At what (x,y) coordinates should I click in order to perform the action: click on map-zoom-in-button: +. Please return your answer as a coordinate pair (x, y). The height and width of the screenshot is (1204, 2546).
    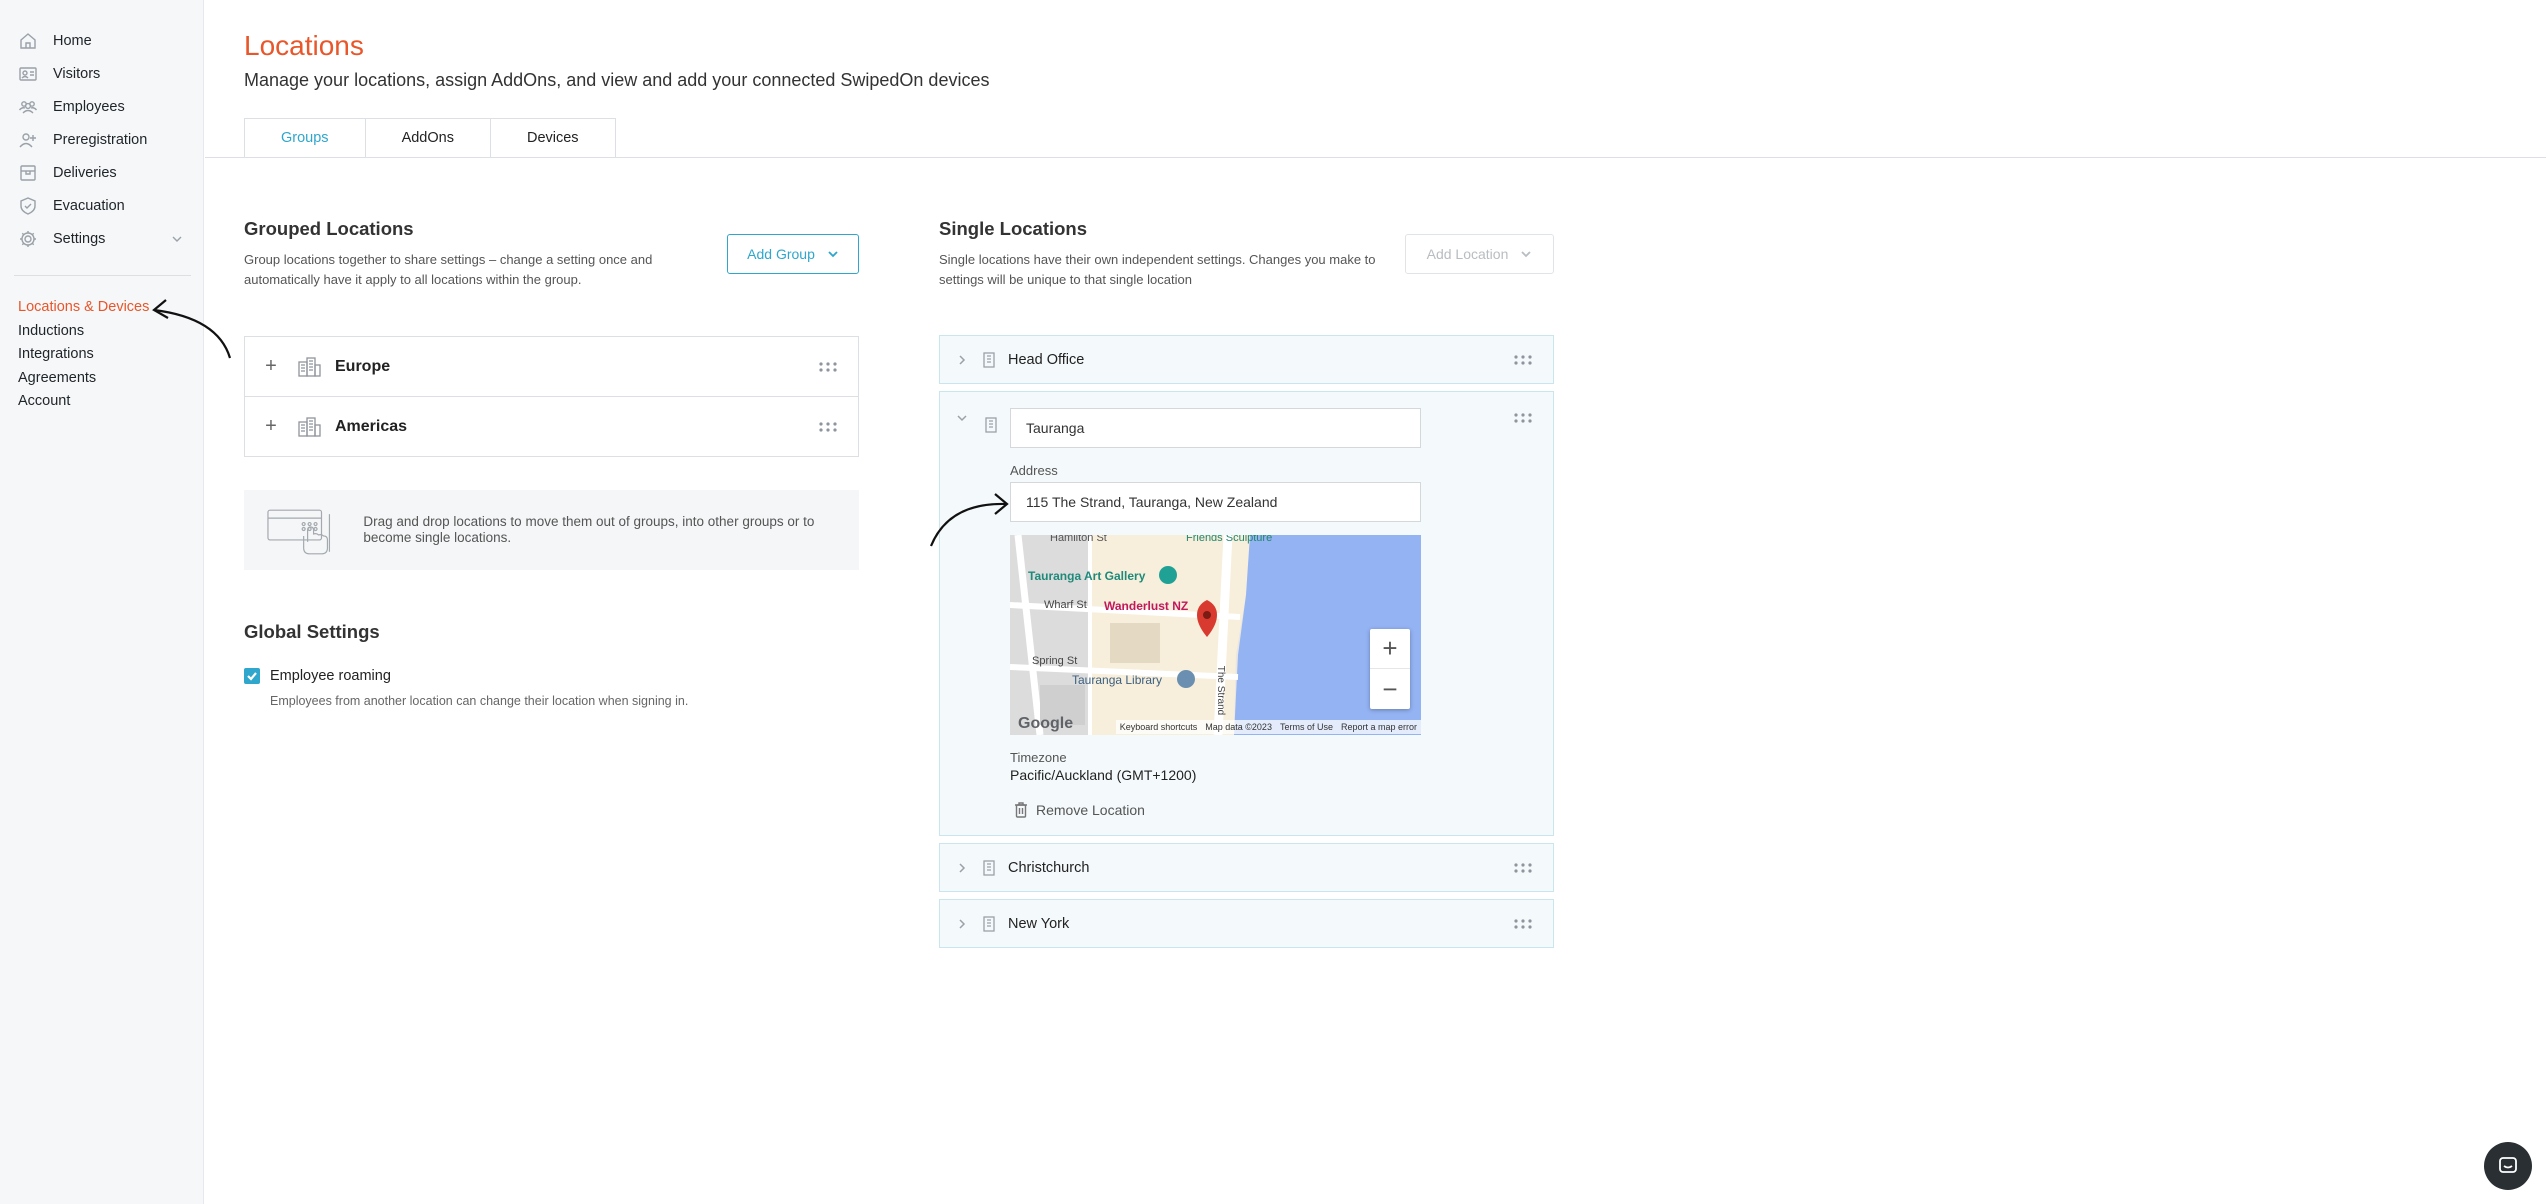
    Looking at the image, I should click on (1390, 649).